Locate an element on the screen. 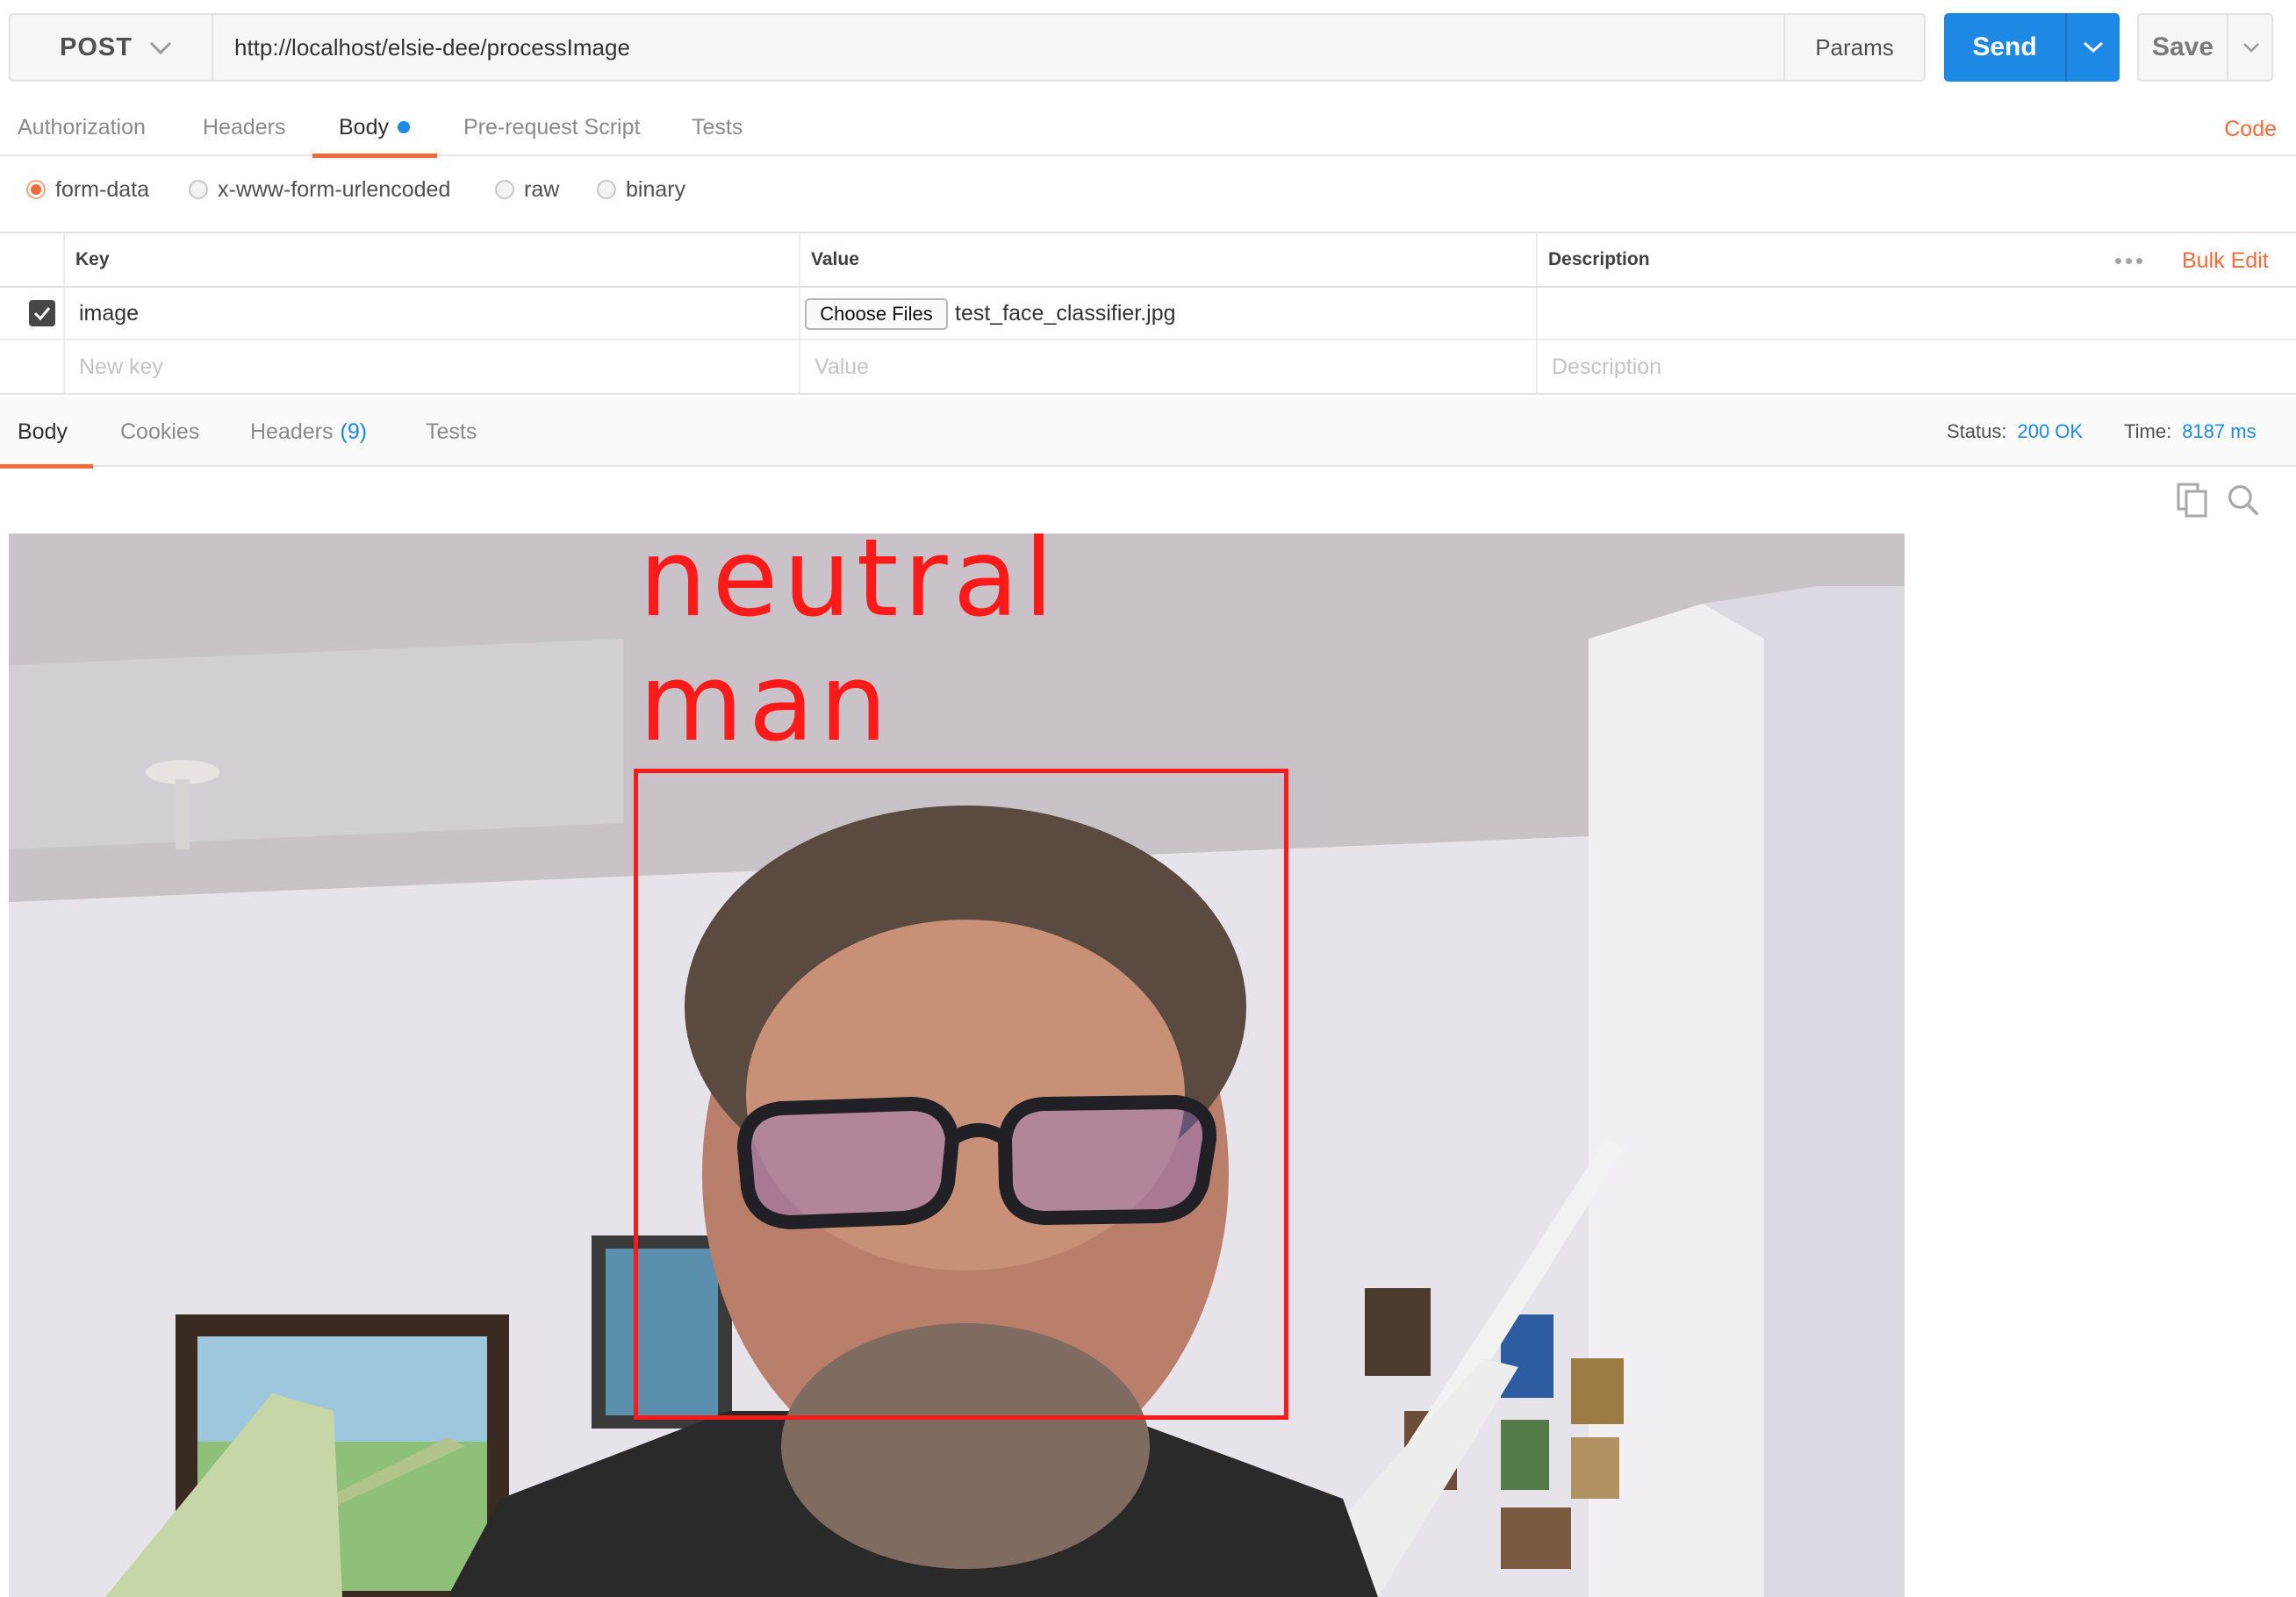 Image resolution: width=2296 pixels, height=1597 pixels. tab-label: Pre-request Script is located at coordinates (552, 127).